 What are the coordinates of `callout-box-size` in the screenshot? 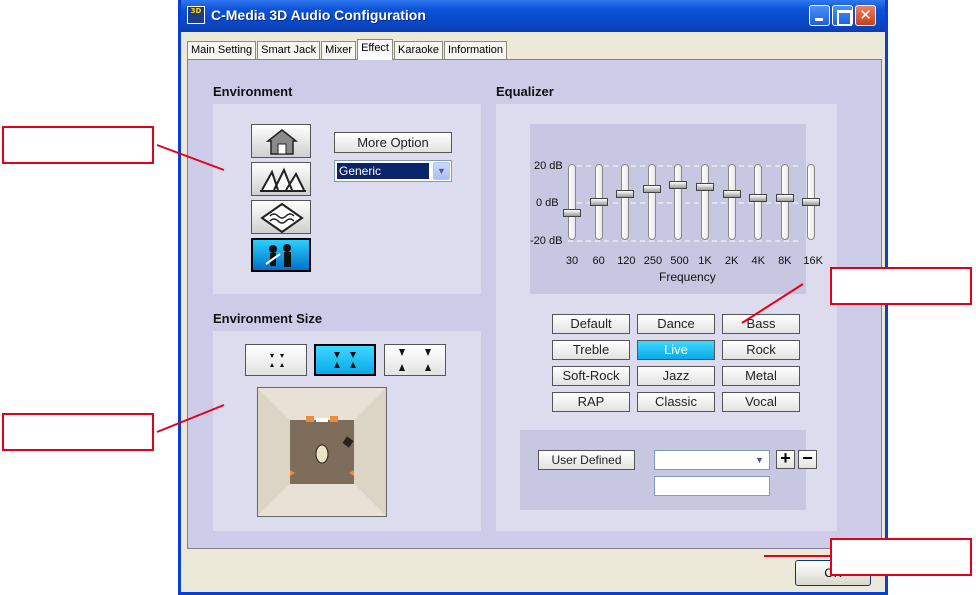 It's located at (78, 432).